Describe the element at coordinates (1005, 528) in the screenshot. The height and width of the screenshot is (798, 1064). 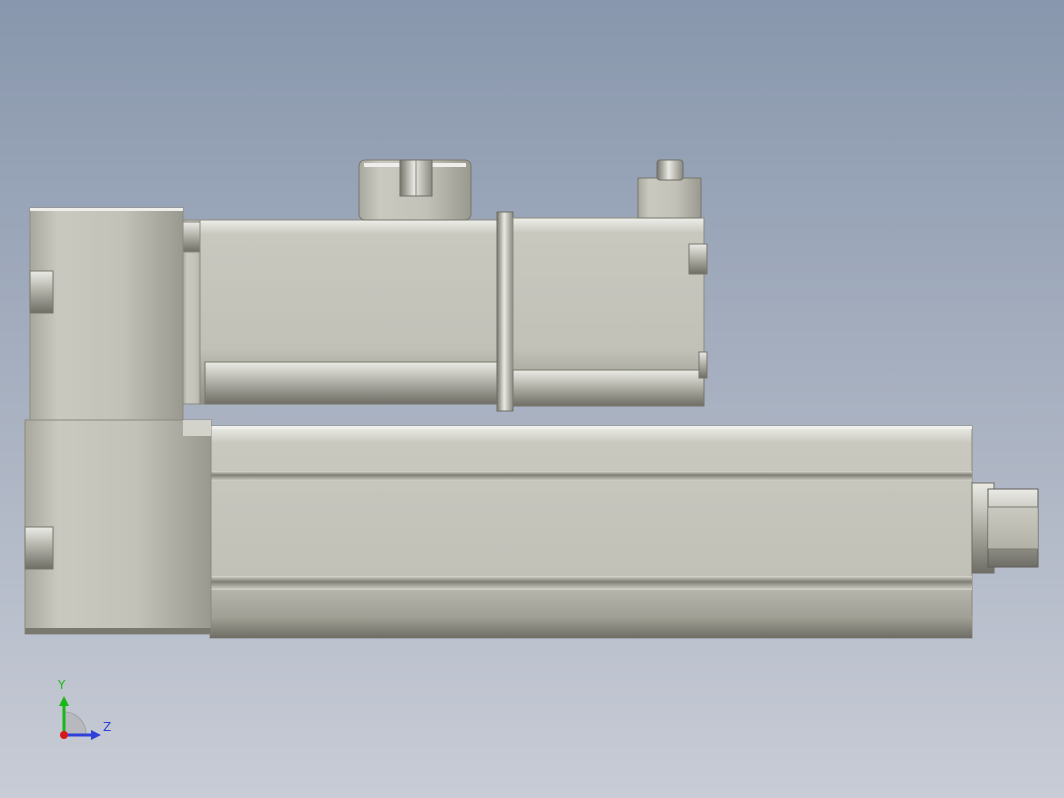
I see `rod-end` at that location.